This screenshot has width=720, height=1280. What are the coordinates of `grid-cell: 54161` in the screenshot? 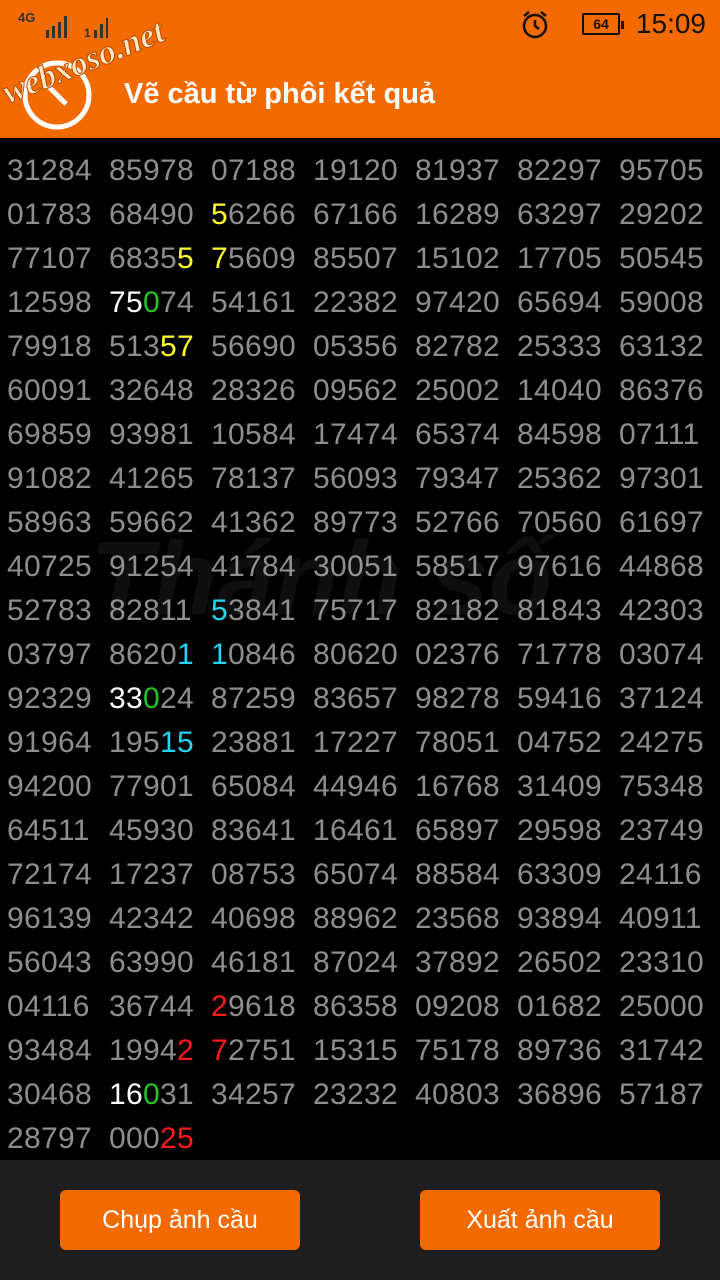 It's located at (253, 302).